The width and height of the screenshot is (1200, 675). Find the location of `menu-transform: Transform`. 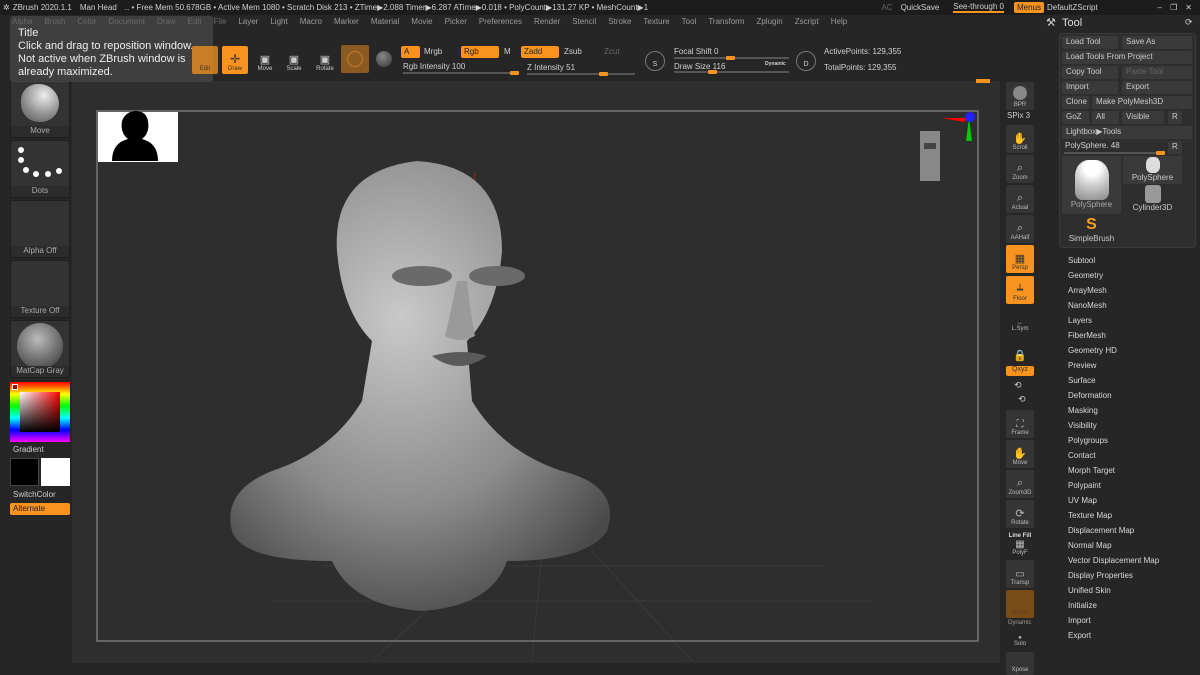

menu-transform: Transform is located at coordinates (726, 21).